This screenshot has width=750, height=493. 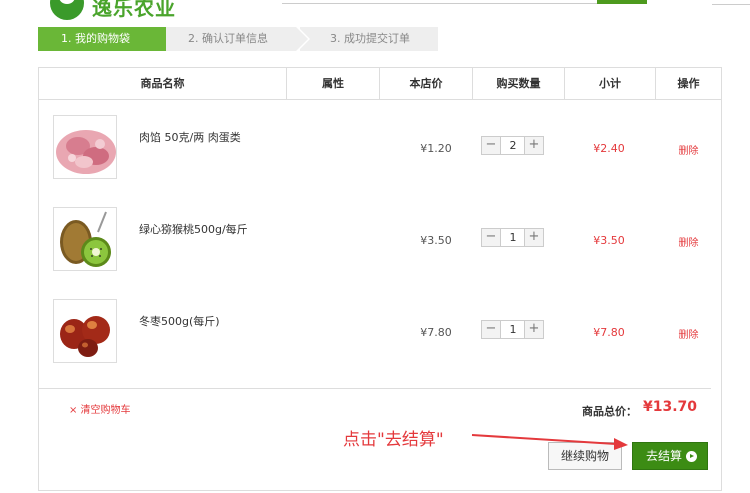 What do you see at coordinates (731, 2) in the screenshot?
I see `header-box` at bounding box center [731, 2].